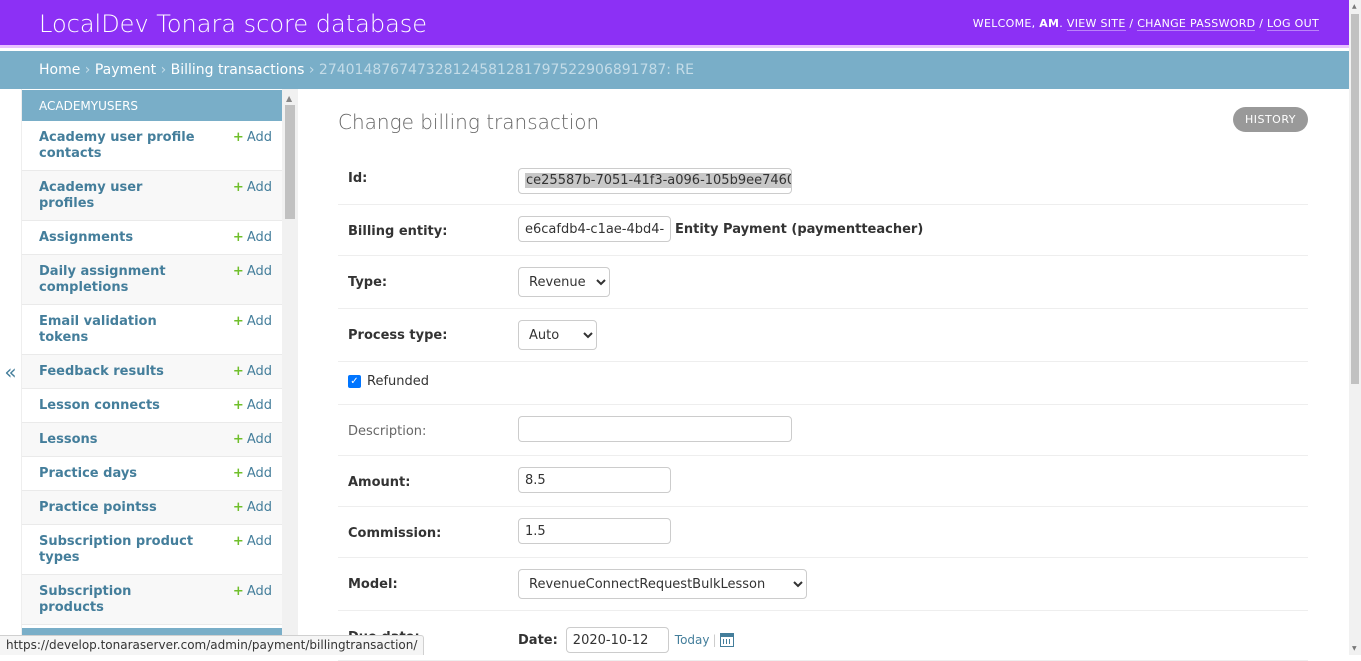  I want to click on sidebar-item-link: Daily assignment completions, so click(117, 279).